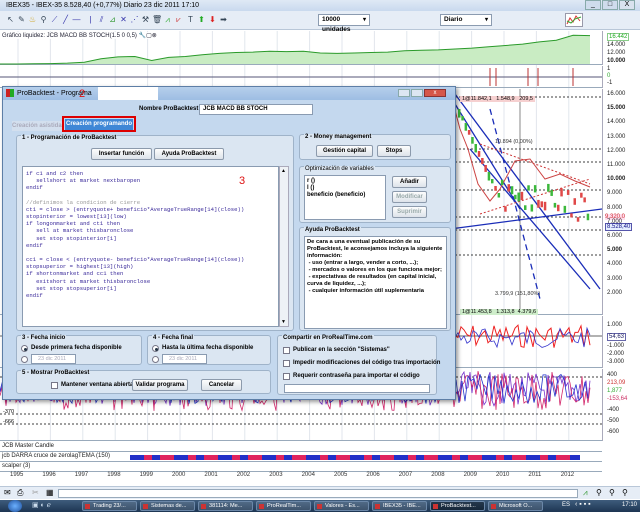 Image resolution: width=640 pixels, height=512 pixels. What do you see at coordinates (394, 151) in the screenshot?
I see `stops-button: Stops` at bounding box center [394, 151].